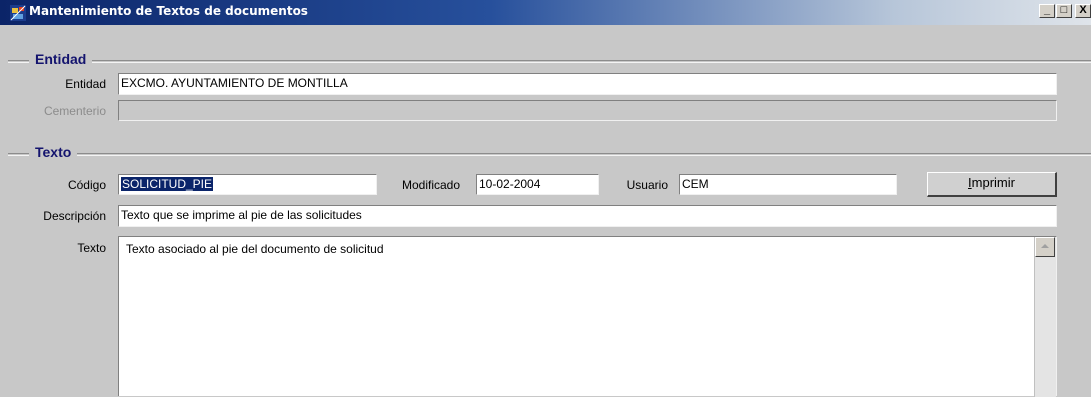 The image size is (1091, 397). Describe the element at coordinates (91, 248) in the screenshot. I see `texto-label: Texto` at that location.